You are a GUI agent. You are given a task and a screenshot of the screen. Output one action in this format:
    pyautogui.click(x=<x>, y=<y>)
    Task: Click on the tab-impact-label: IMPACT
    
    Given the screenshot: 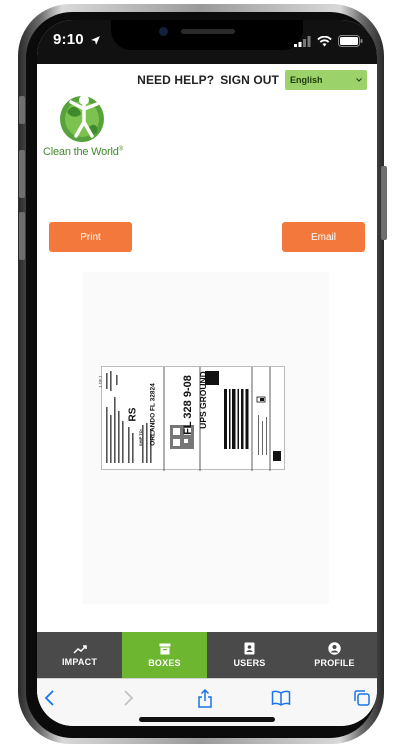 What is the action you would take?
    pyautogui.click(x=79, y=661)
    